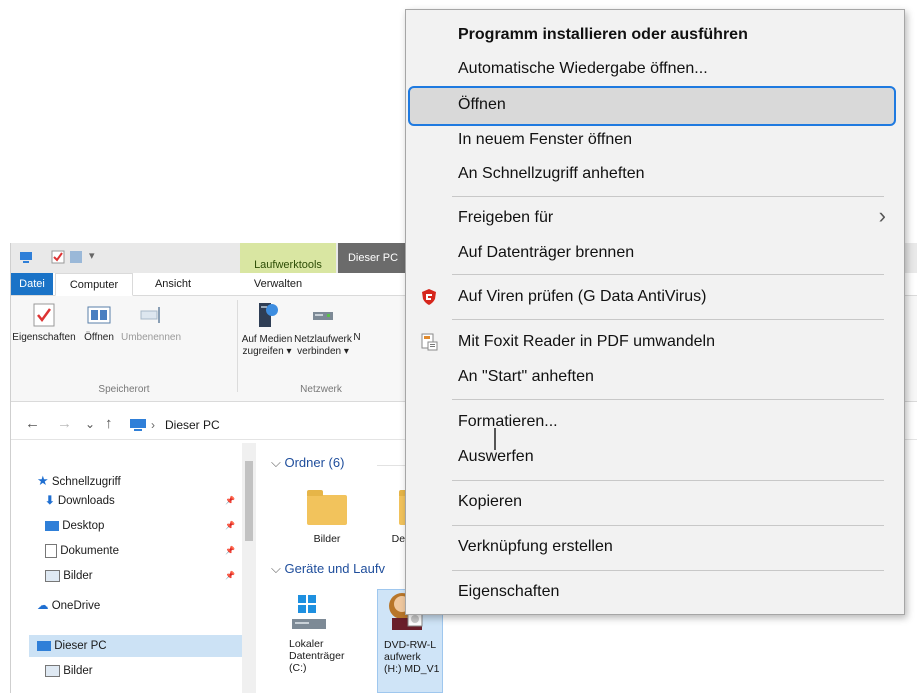 The image size is (917, 693). What do you see at coordinates (496, 457) in the screenshot?
I see `menu-item-eject: Auswerfen` at bounding box center [496, 457].